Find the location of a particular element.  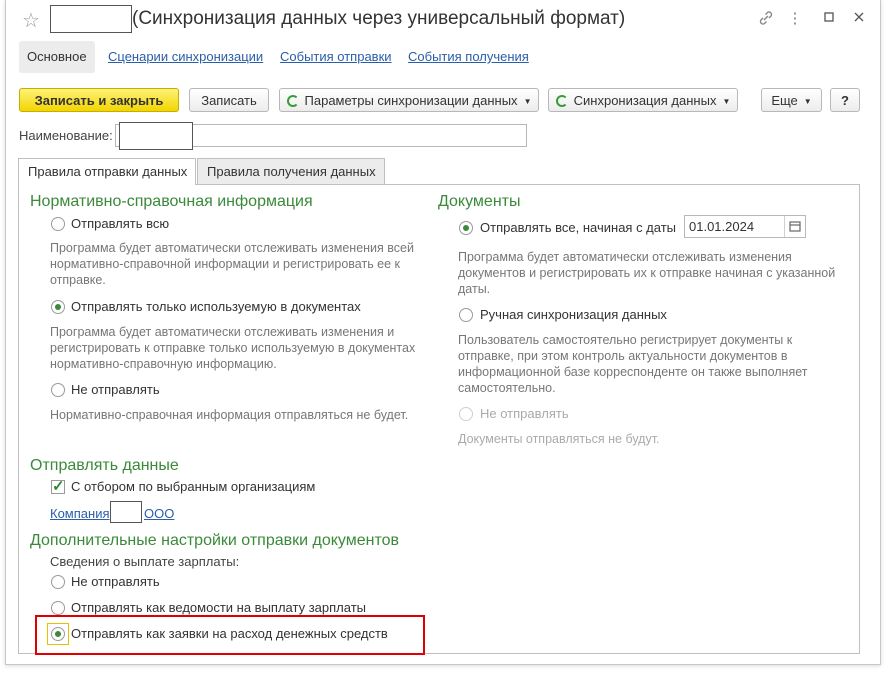

documents-dont-send-desc: Документы отправляться не будут. is located at coordinates (559, 439).